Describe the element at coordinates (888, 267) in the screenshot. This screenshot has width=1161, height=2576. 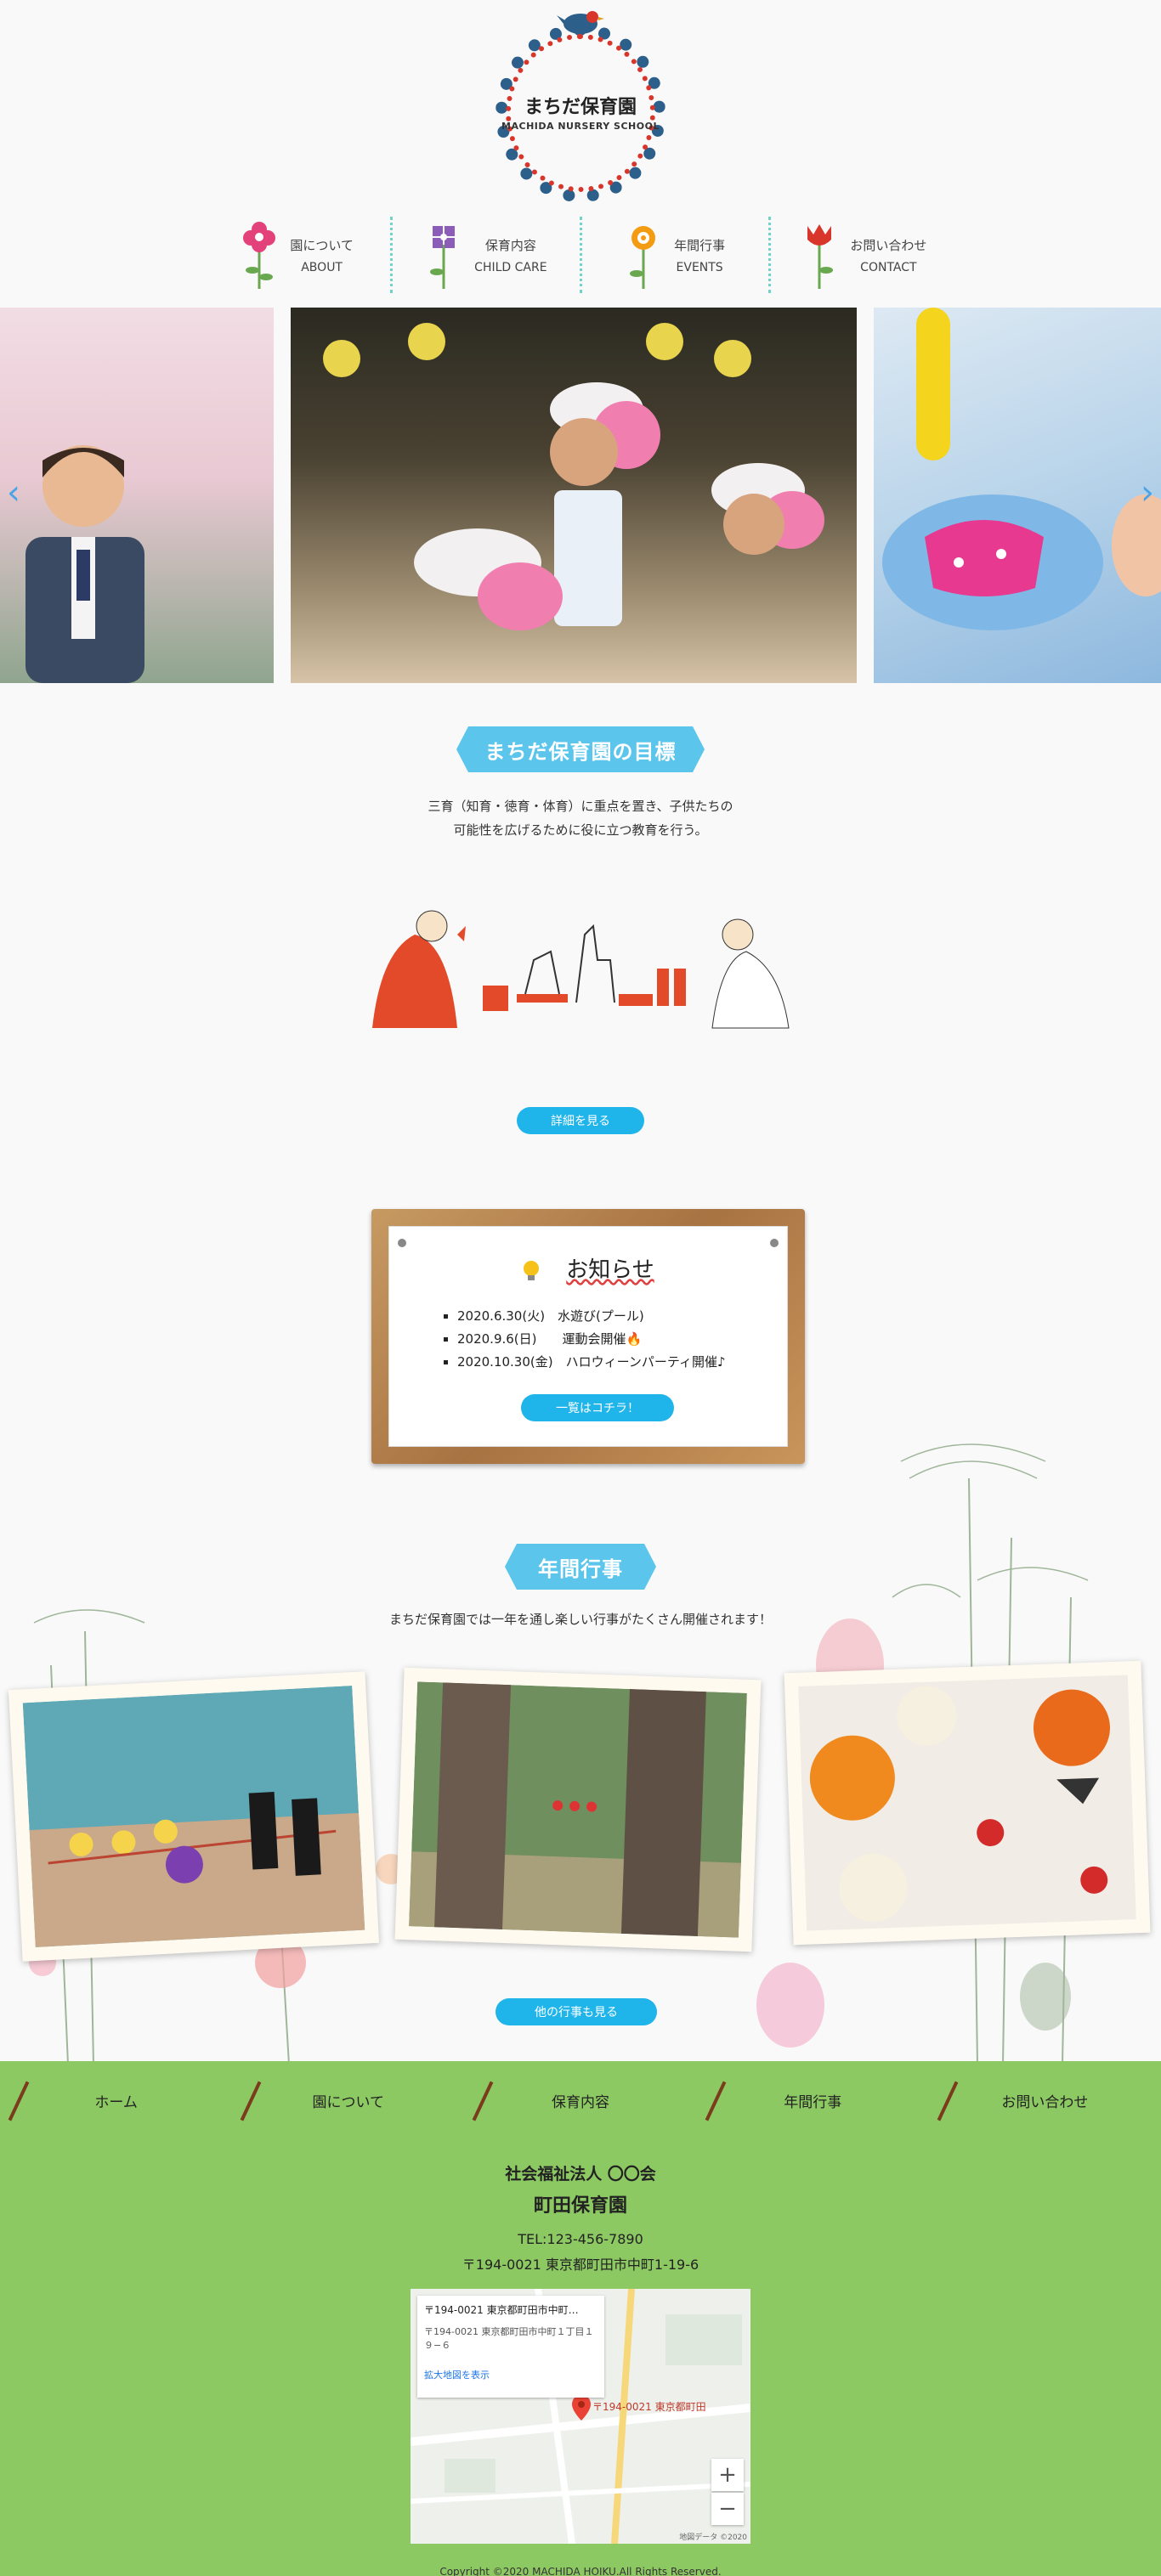
I see `nav-contact-en: CONTACT` at that location.